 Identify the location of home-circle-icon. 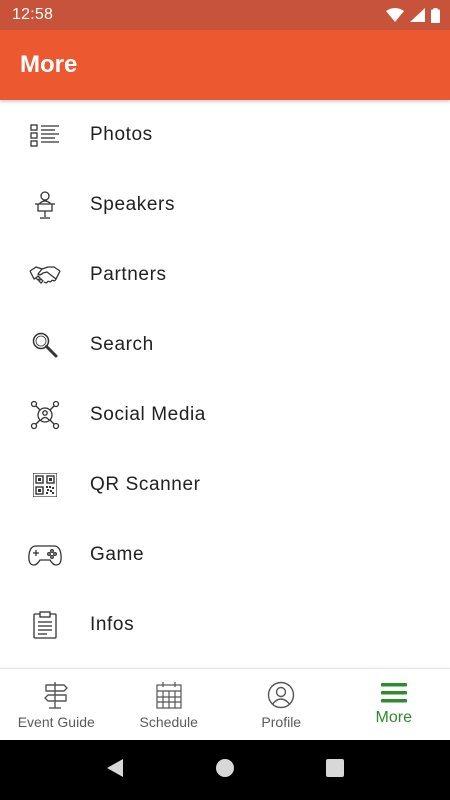
(225, 770).